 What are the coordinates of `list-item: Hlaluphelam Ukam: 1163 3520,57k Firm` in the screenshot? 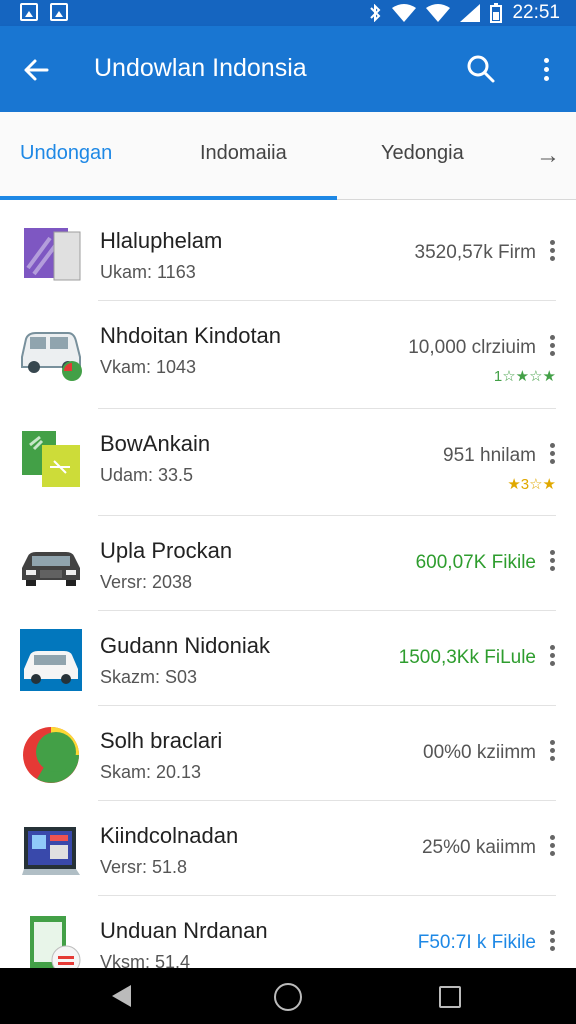 It's located at (288, 253).